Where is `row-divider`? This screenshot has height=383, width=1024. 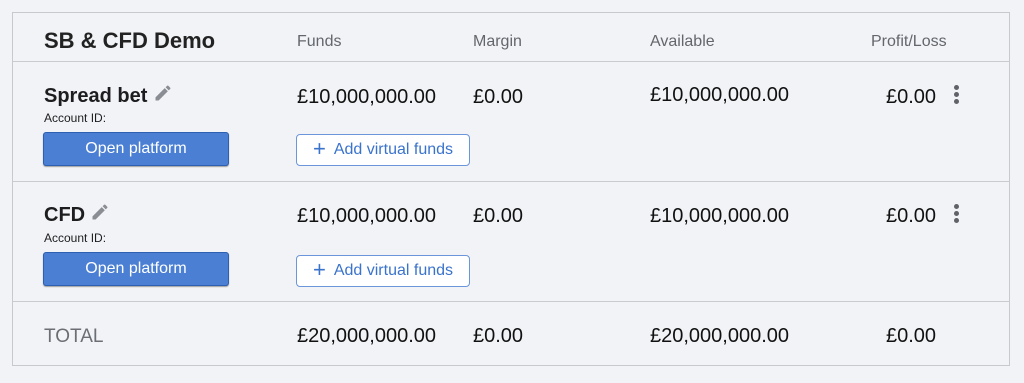 row-divider is located at coordinates (511, 181).